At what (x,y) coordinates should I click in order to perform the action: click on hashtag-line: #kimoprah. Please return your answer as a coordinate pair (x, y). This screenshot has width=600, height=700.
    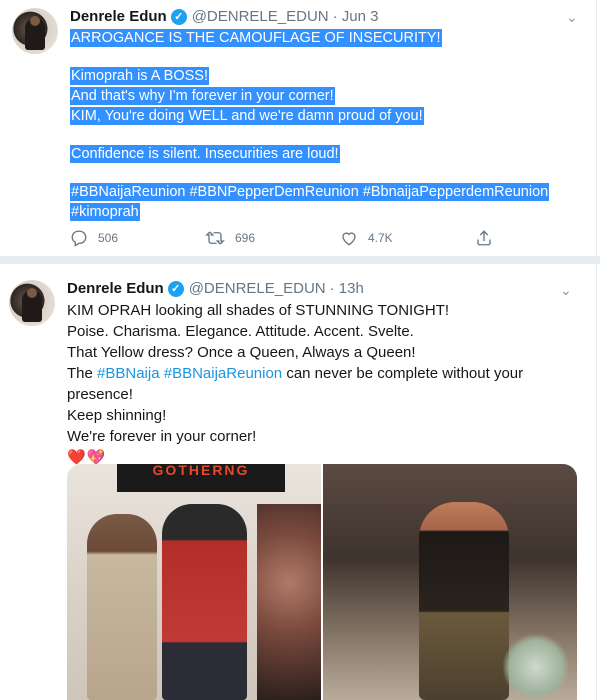
    Looking at the image, I should click on (105, 212).